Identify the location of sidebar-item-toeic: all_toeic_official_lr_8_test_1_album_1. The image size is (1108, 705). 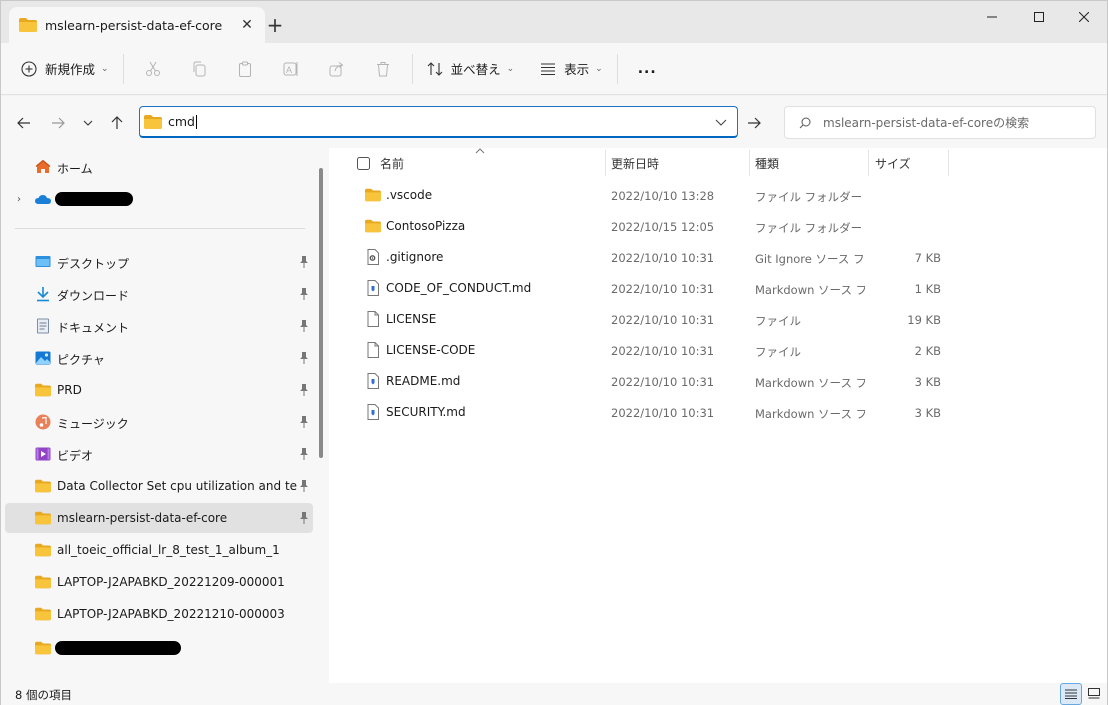
(159, 550).